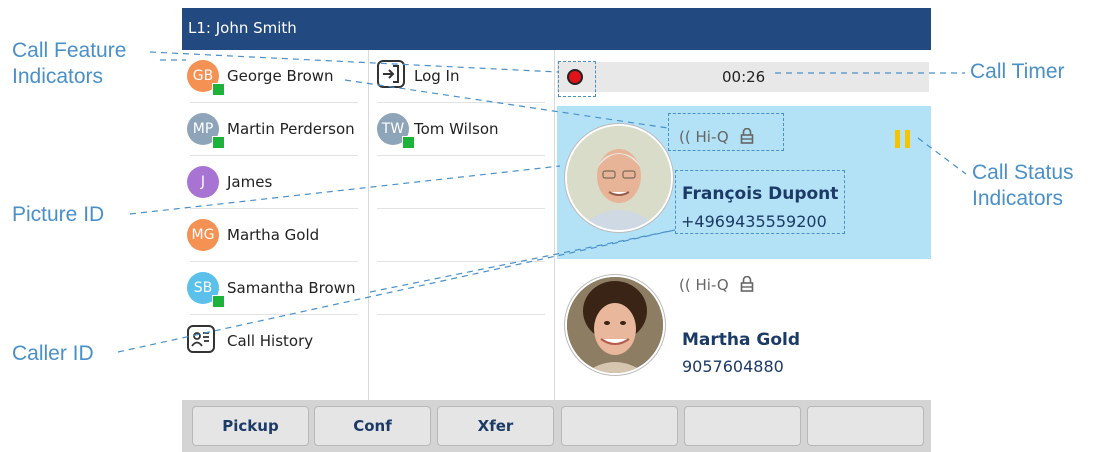  I want to click on avatar: MG, so click(203, 235).